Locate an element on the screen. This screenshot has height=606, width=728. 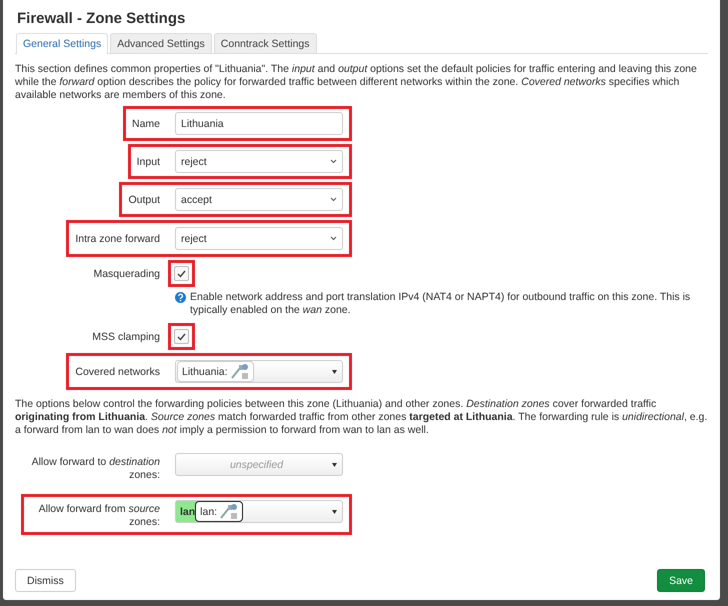
network-chip: lan: is located at coordinates (219, 511).